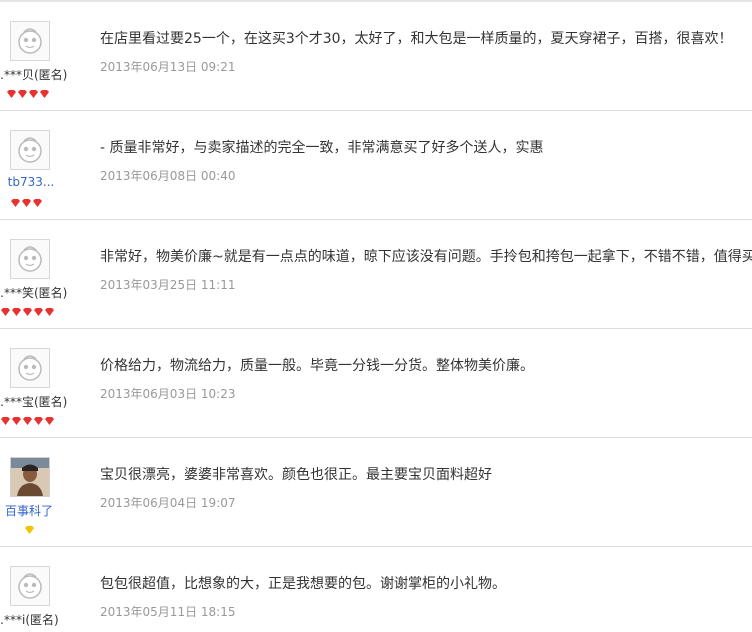 Image resolution: width=752 pixels, height=632 pixels. Describe the element at coordinates (303, 584) in the screenshot. I see `review-text: 包包很超值，比想象的大，正是我想要的包。谢谢掌柜的小礼物。` at that location.